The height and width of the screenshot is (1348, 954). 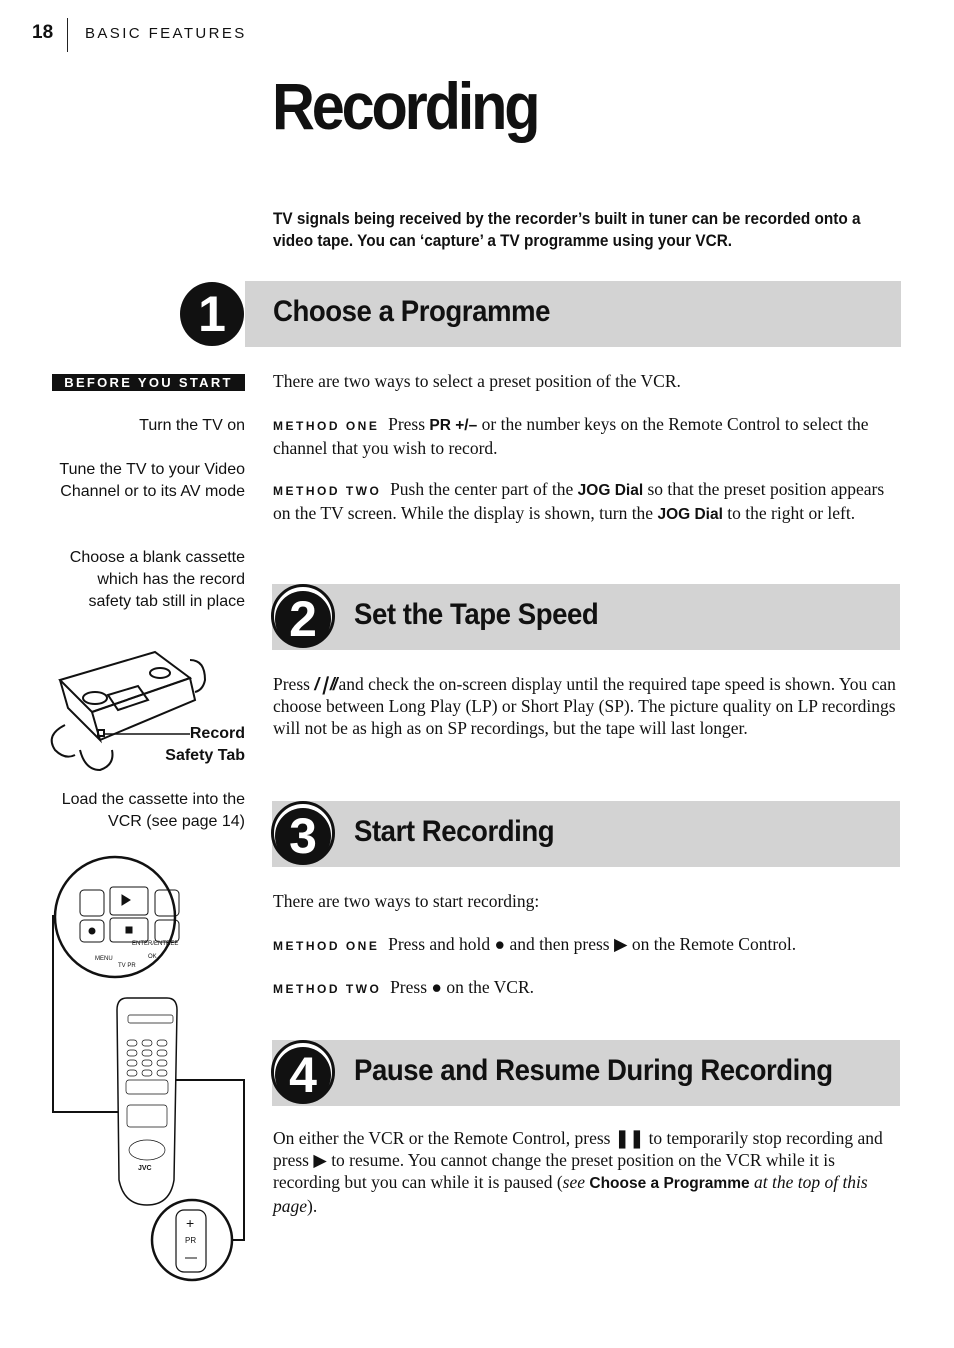 I want to click on brand-logo: JVC, so click(x=145, y=1168).